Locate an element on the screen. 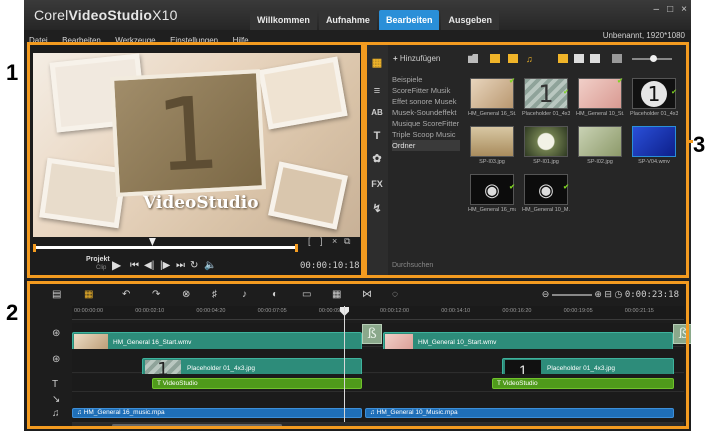 Image resolution: width=711 pixels, height=431 pixels. main-tabs: Willkommen Aufnahme Bearbeiten Ausgeben is located at coordinates (375, 20).